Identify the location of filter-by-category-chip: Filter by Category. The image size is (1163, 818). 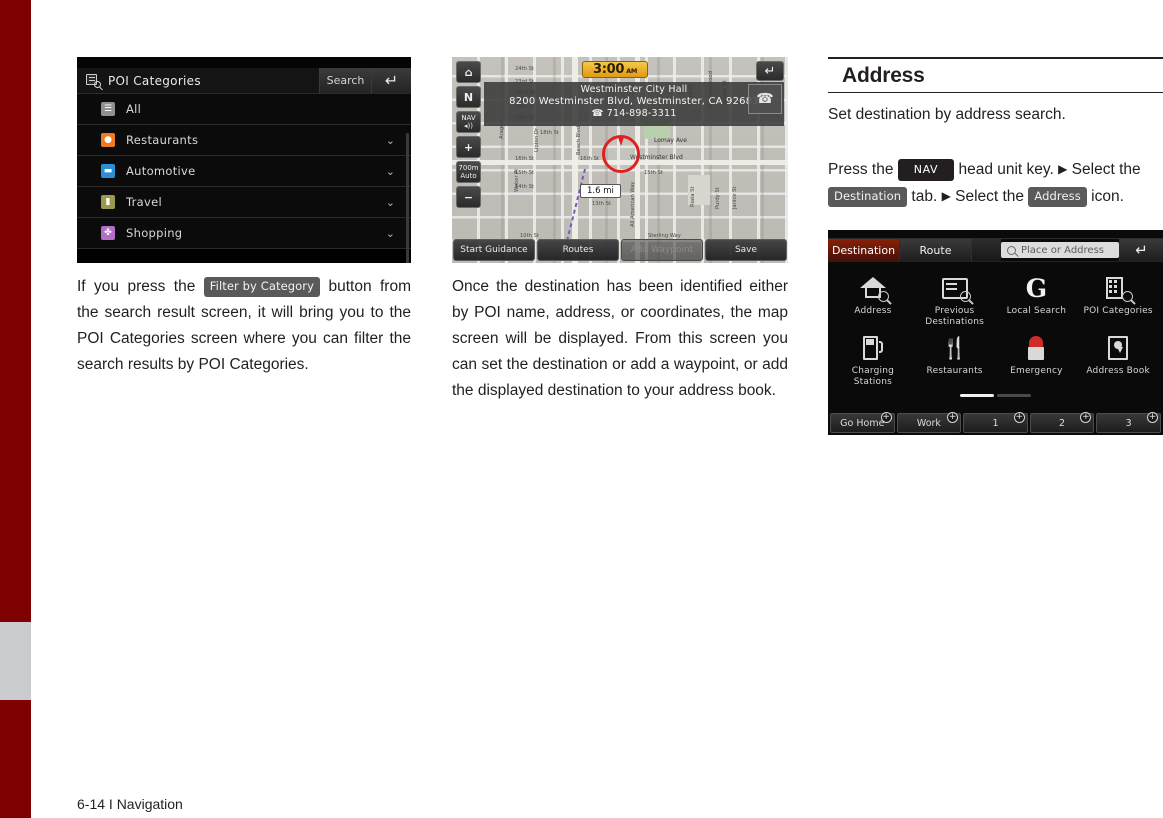
(262, 287).